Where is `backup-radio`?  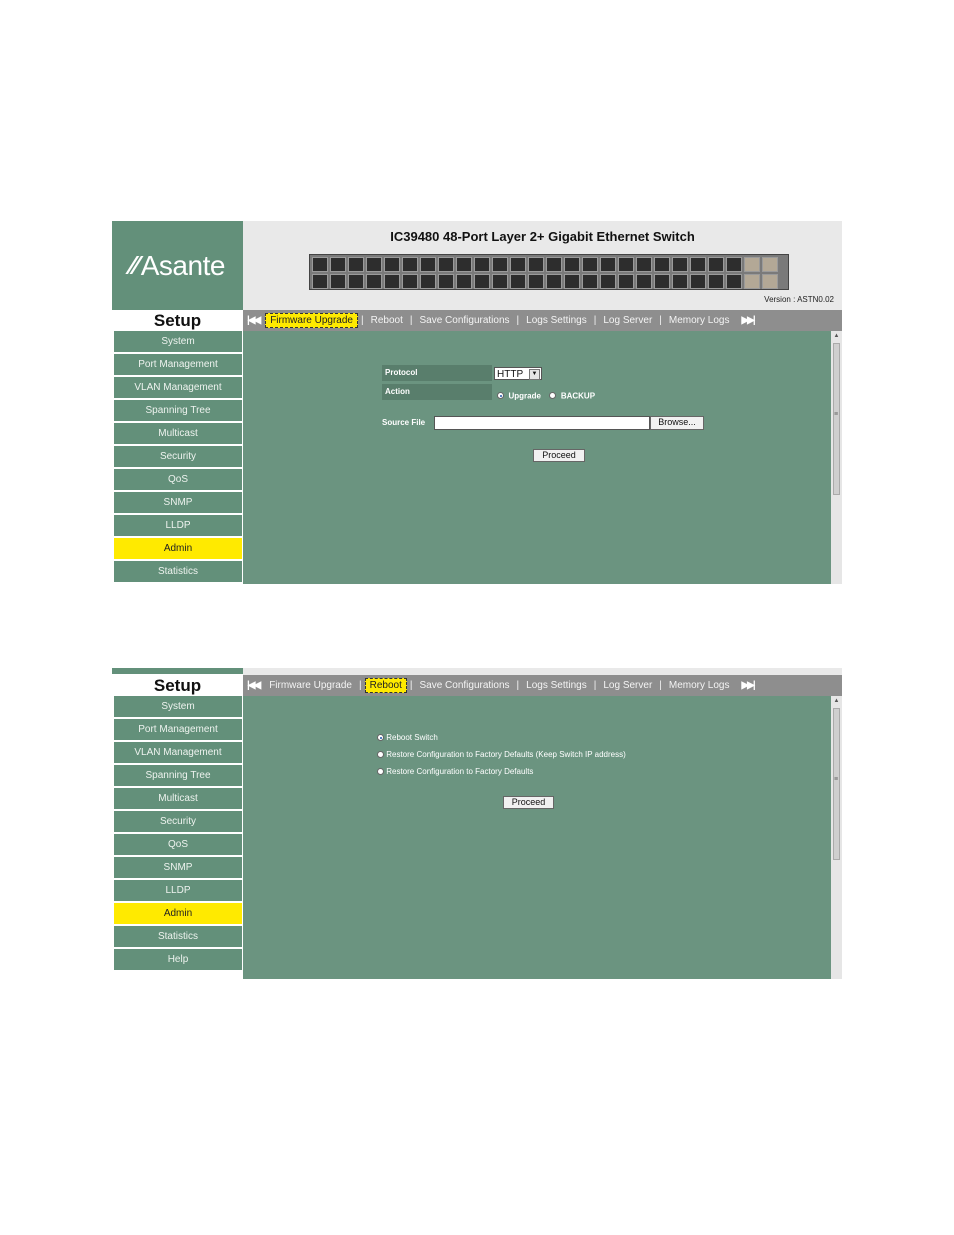
backup-radio is located at coordinates (553, 396).